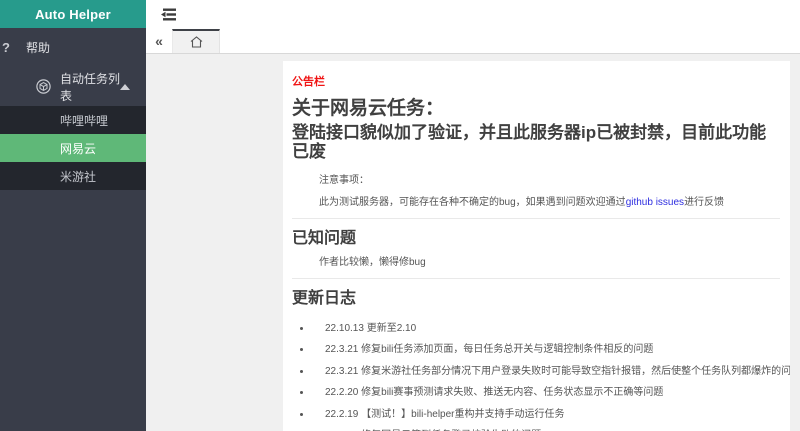 The width and height of the screenshot is (800, 431). I want to click on sidebar-item-miyoushe: 米游社, so click(73, 176).